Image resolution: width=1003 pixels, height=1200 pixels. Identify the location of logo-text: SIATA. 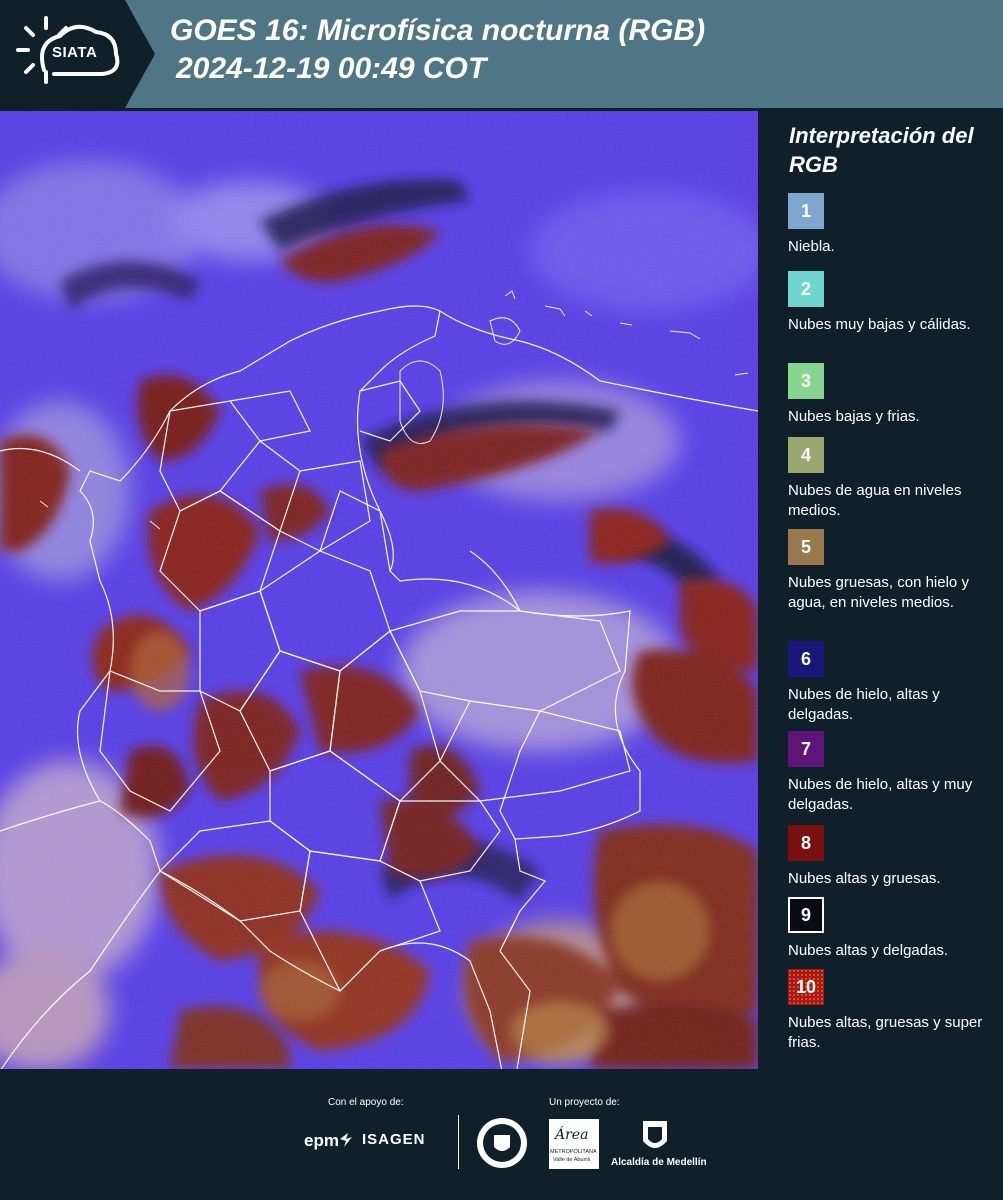
(75, 52).